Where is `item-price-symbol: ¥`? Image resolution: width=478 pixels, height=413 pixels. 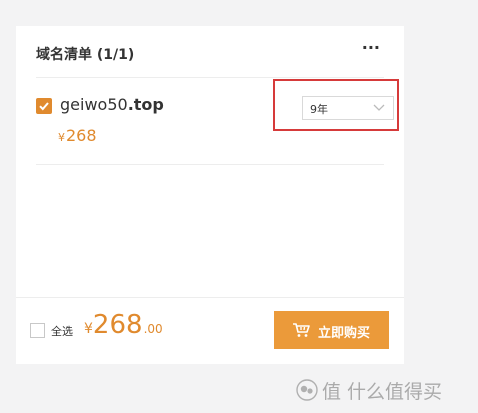
item-price-symbol: ¥ is located at coordinates (61, 137).